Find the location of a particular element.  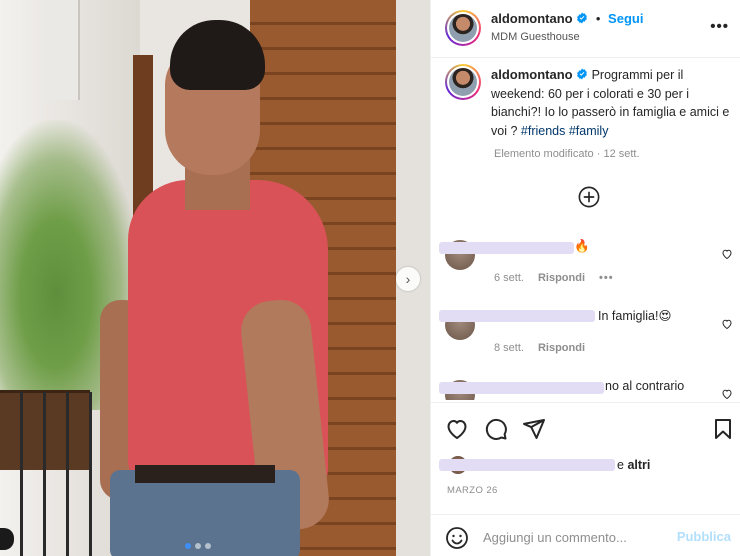

post-actions is located at coordinates (585, 427).